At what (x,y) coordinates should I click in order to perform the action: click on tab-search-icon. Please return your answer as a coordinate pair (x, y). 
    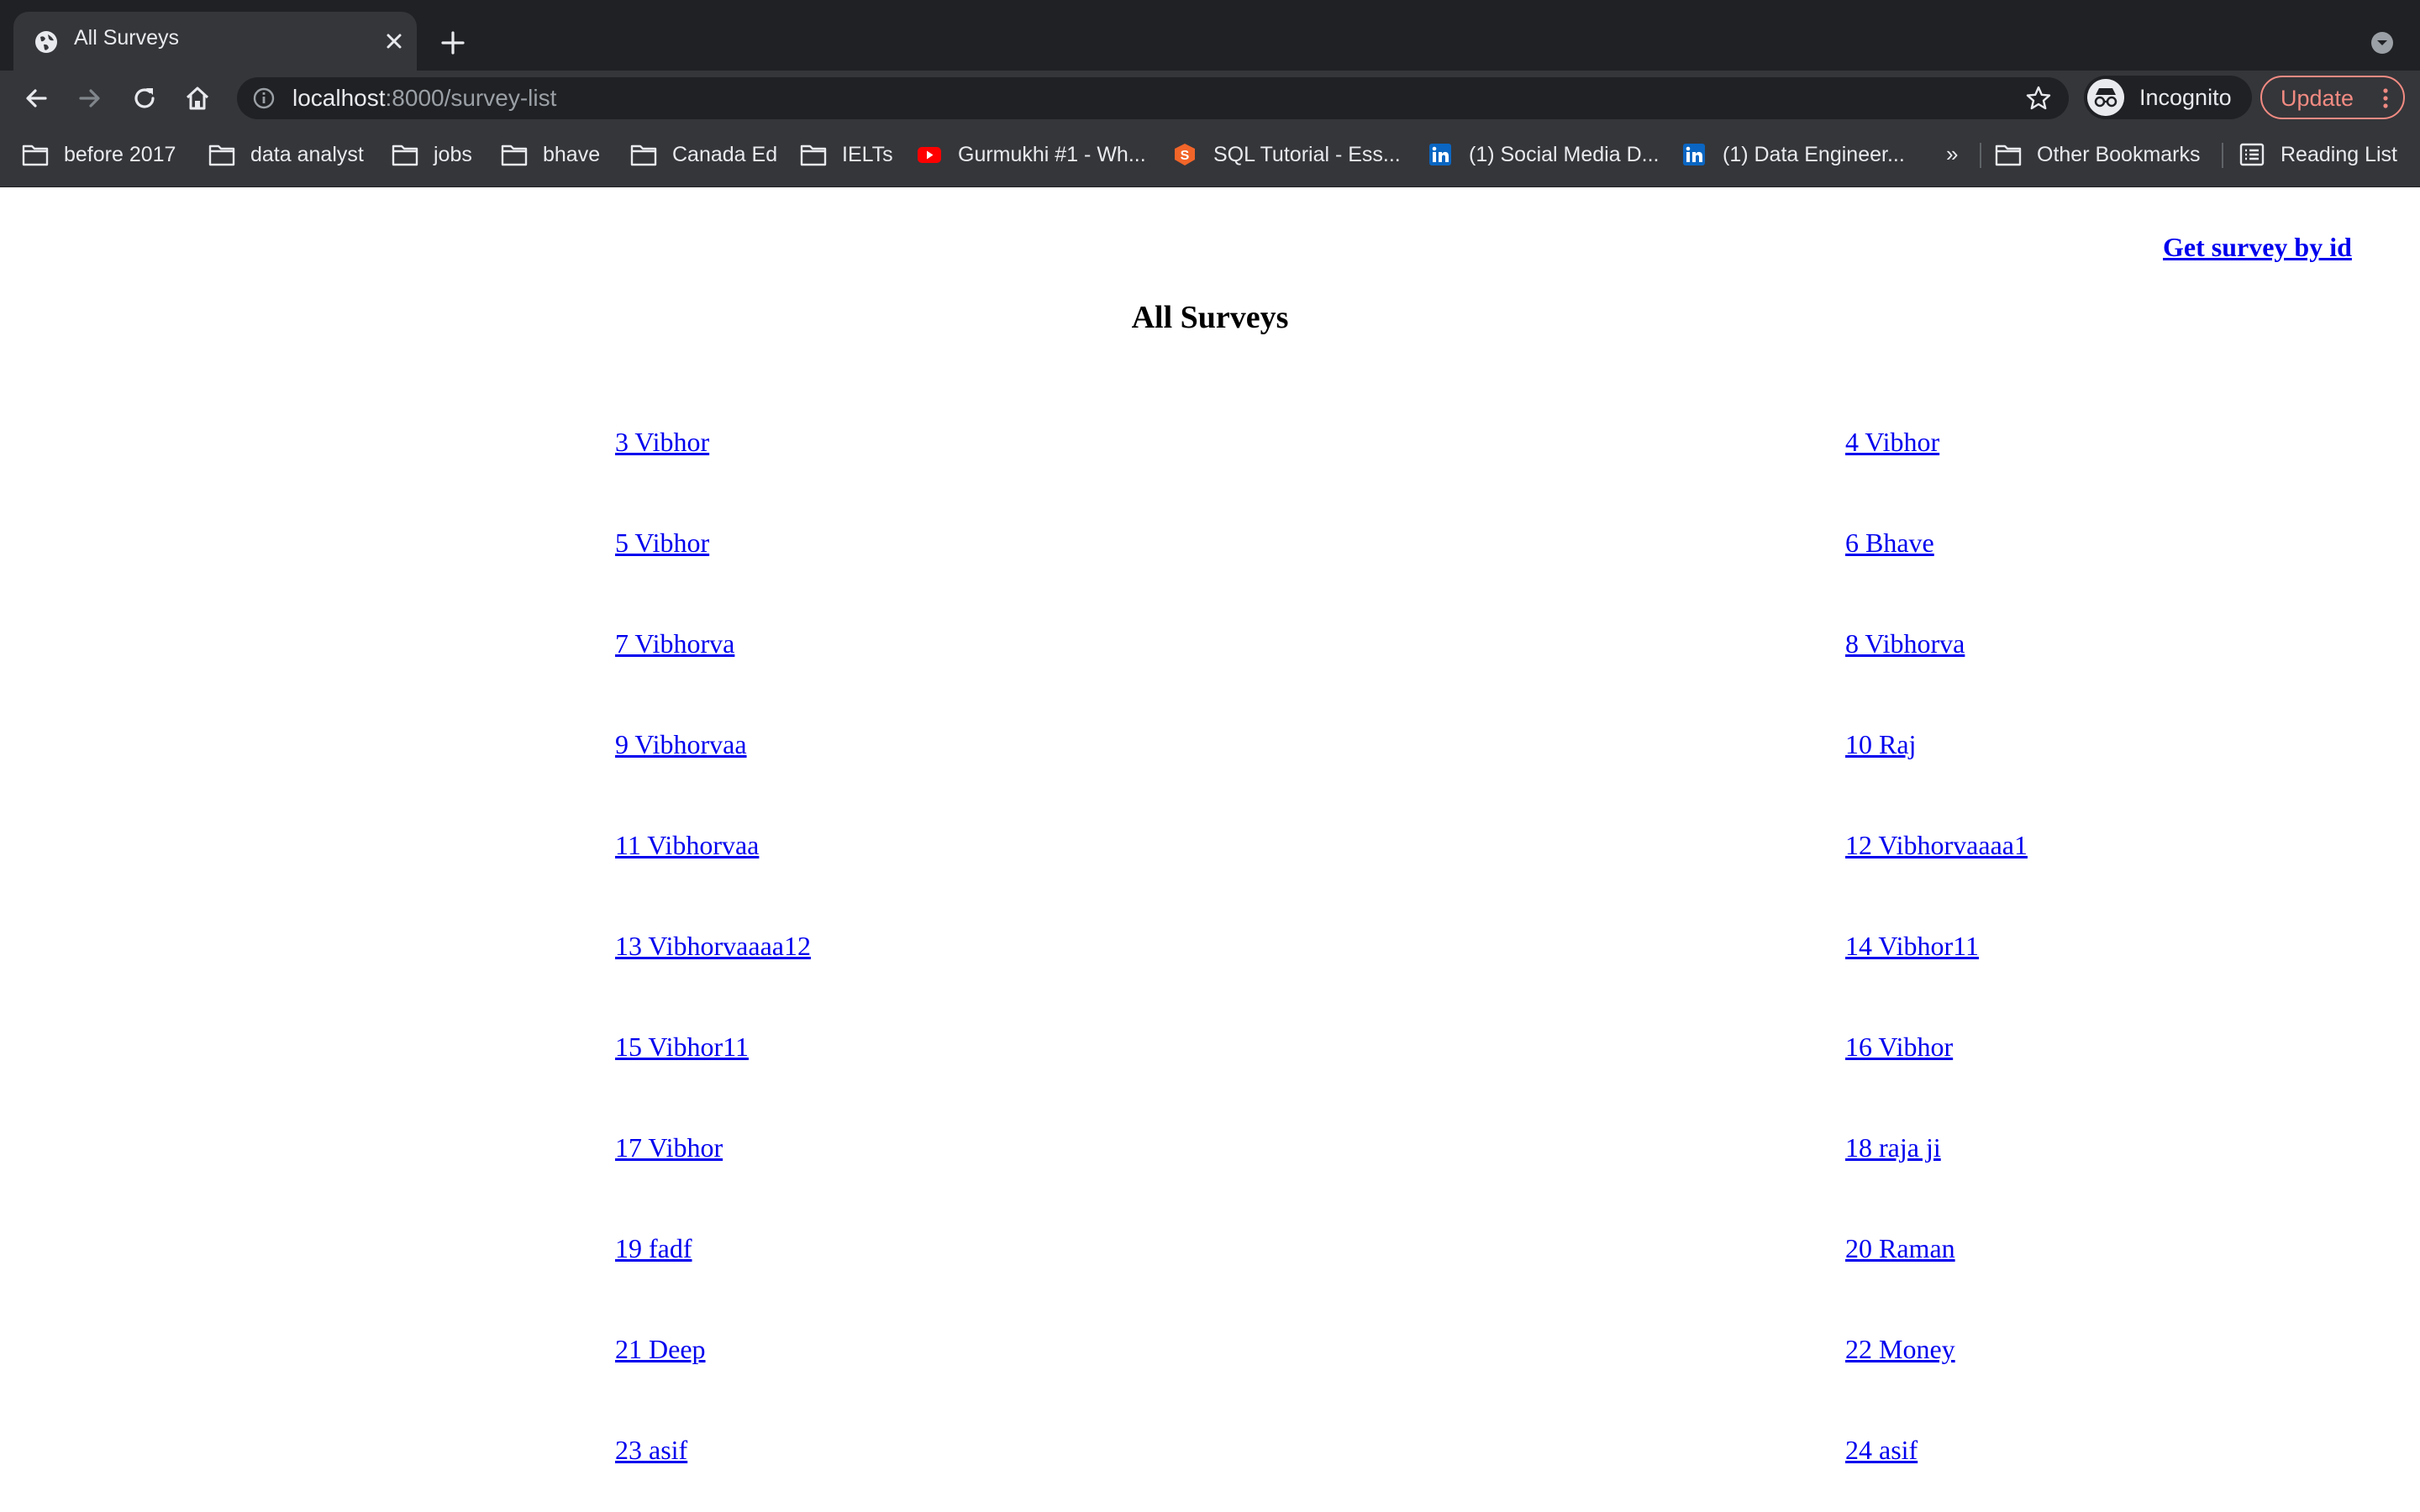
    Looking at the image, I should click on (2383, 42).